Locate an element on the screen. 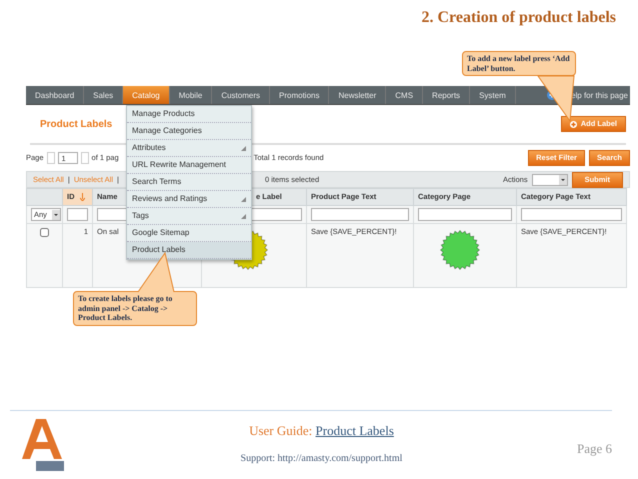  guide-label: User Guide: is located at coordinates (280, 430).